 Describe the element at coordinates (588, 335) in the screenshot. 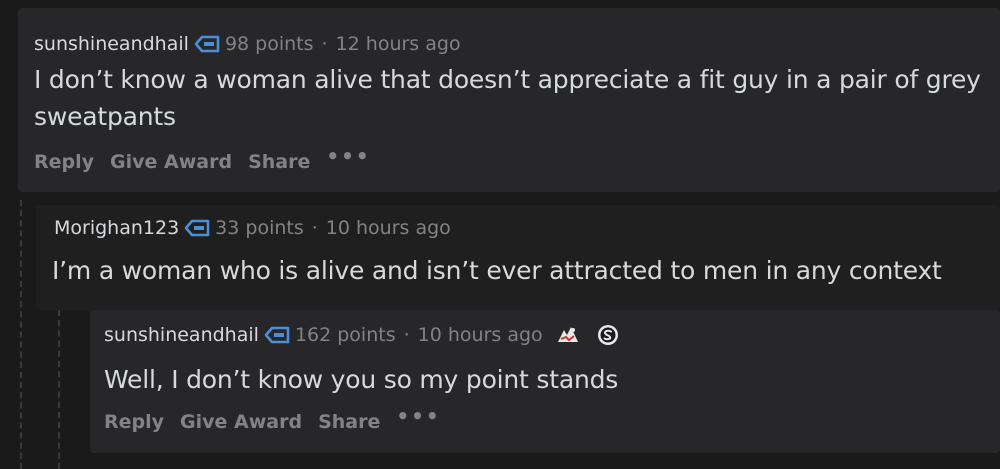

I see `awards` at that location.